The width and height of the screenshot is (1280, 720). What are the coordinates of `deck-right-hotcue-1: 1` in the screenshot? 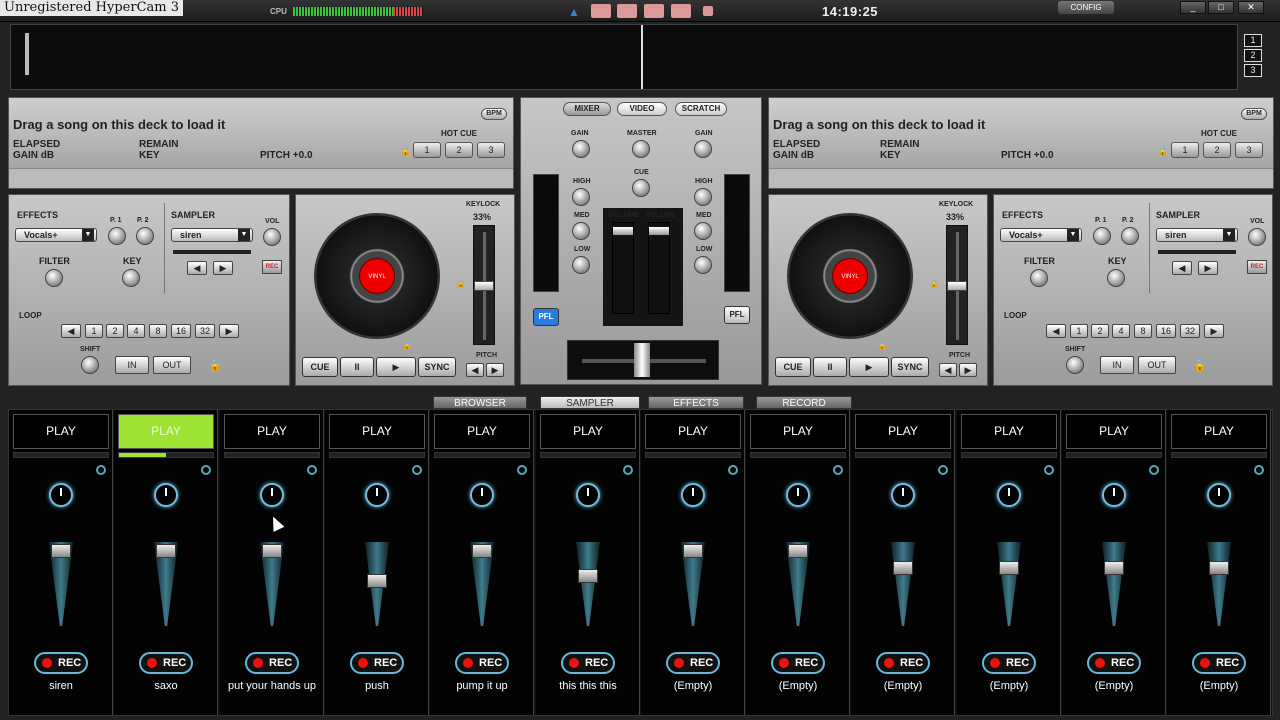 It's located at (1185, 150).